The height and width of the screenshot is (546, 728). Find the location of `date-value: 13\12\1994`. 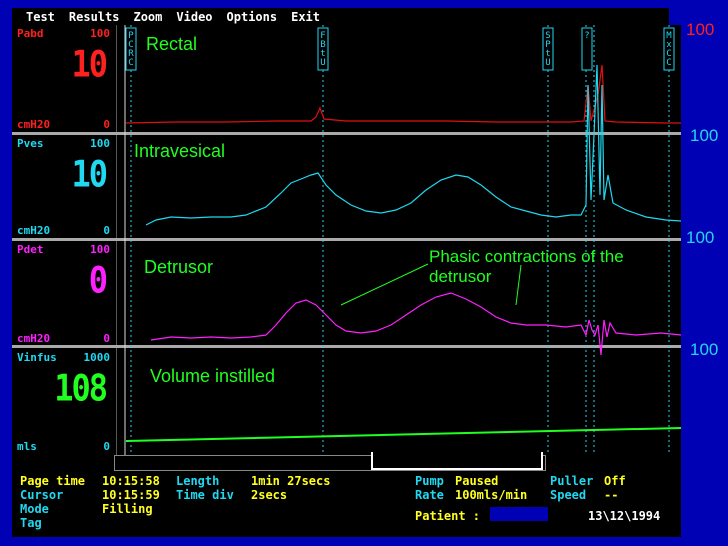

date-value: 13\12\1994 is located at coordinates (624, 516).